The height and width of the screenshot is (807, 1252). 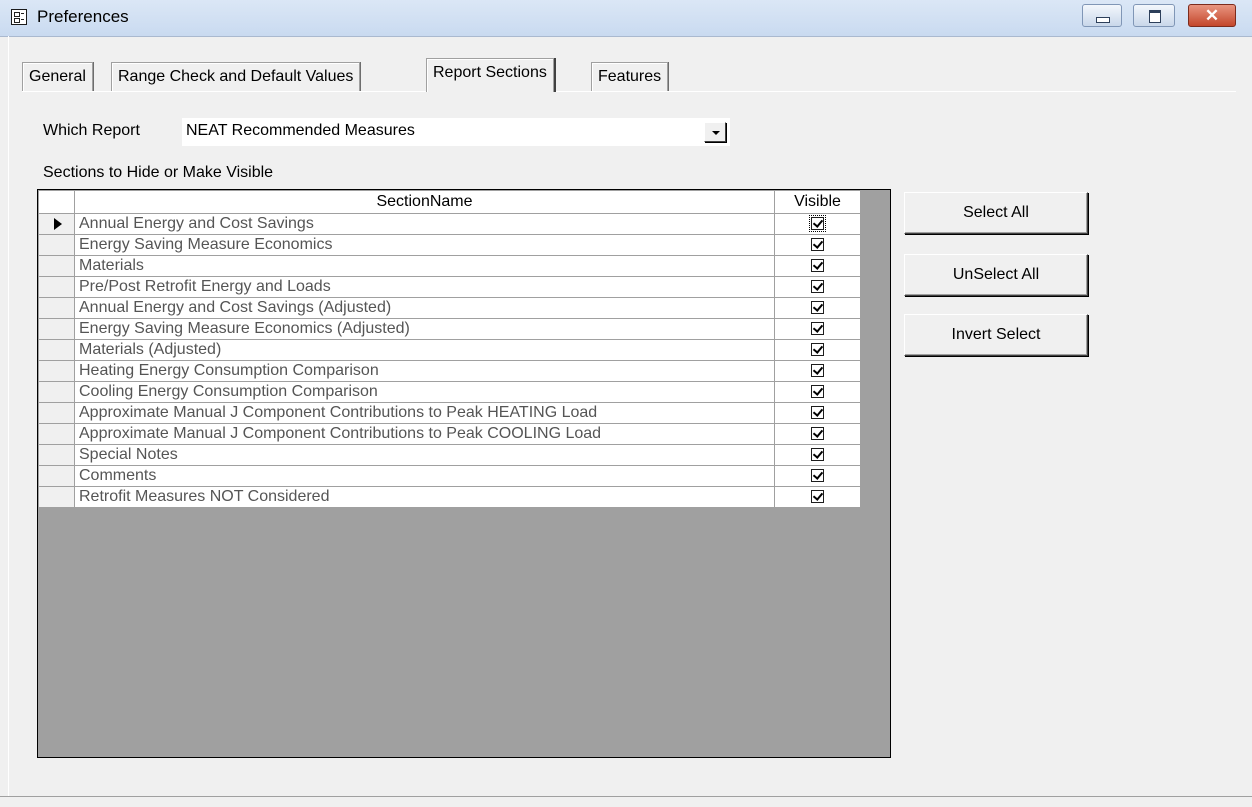 I want to click on table-row: Cooling Energy Consumption Comparison, so click(x=449, y=392).